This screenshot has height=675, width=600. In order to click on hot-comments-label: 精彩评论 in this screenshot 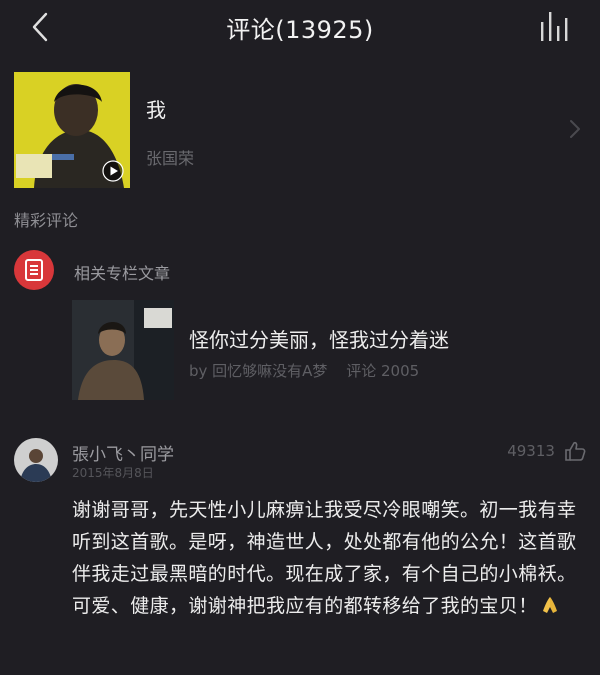, I will do `click(46, 220)`.